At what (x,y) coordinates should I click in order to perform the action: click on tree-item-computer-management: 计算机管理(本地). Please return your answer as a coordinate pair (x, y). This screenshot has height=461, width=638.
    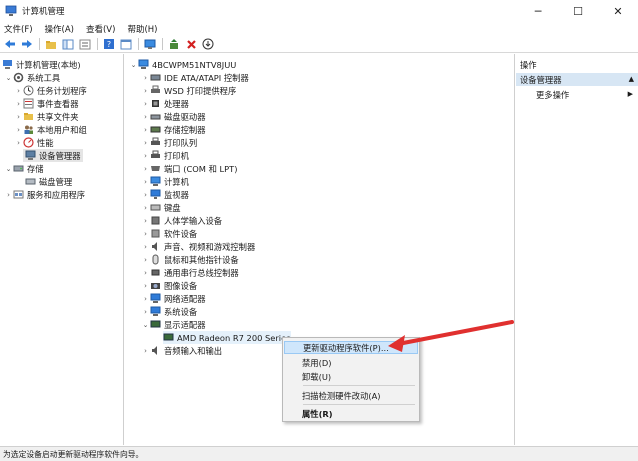
    Looking at the image, I should click on (41, 64).